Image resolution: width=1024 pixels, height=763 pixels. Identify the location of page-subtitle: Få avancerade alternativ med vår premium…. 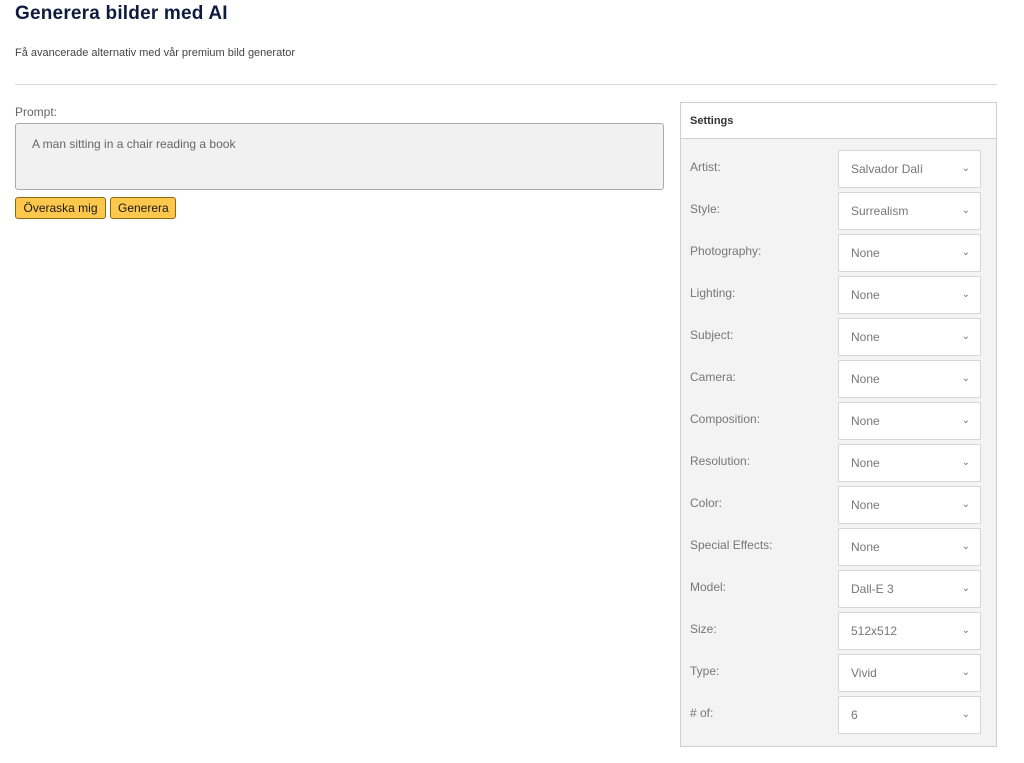
(155, 53).